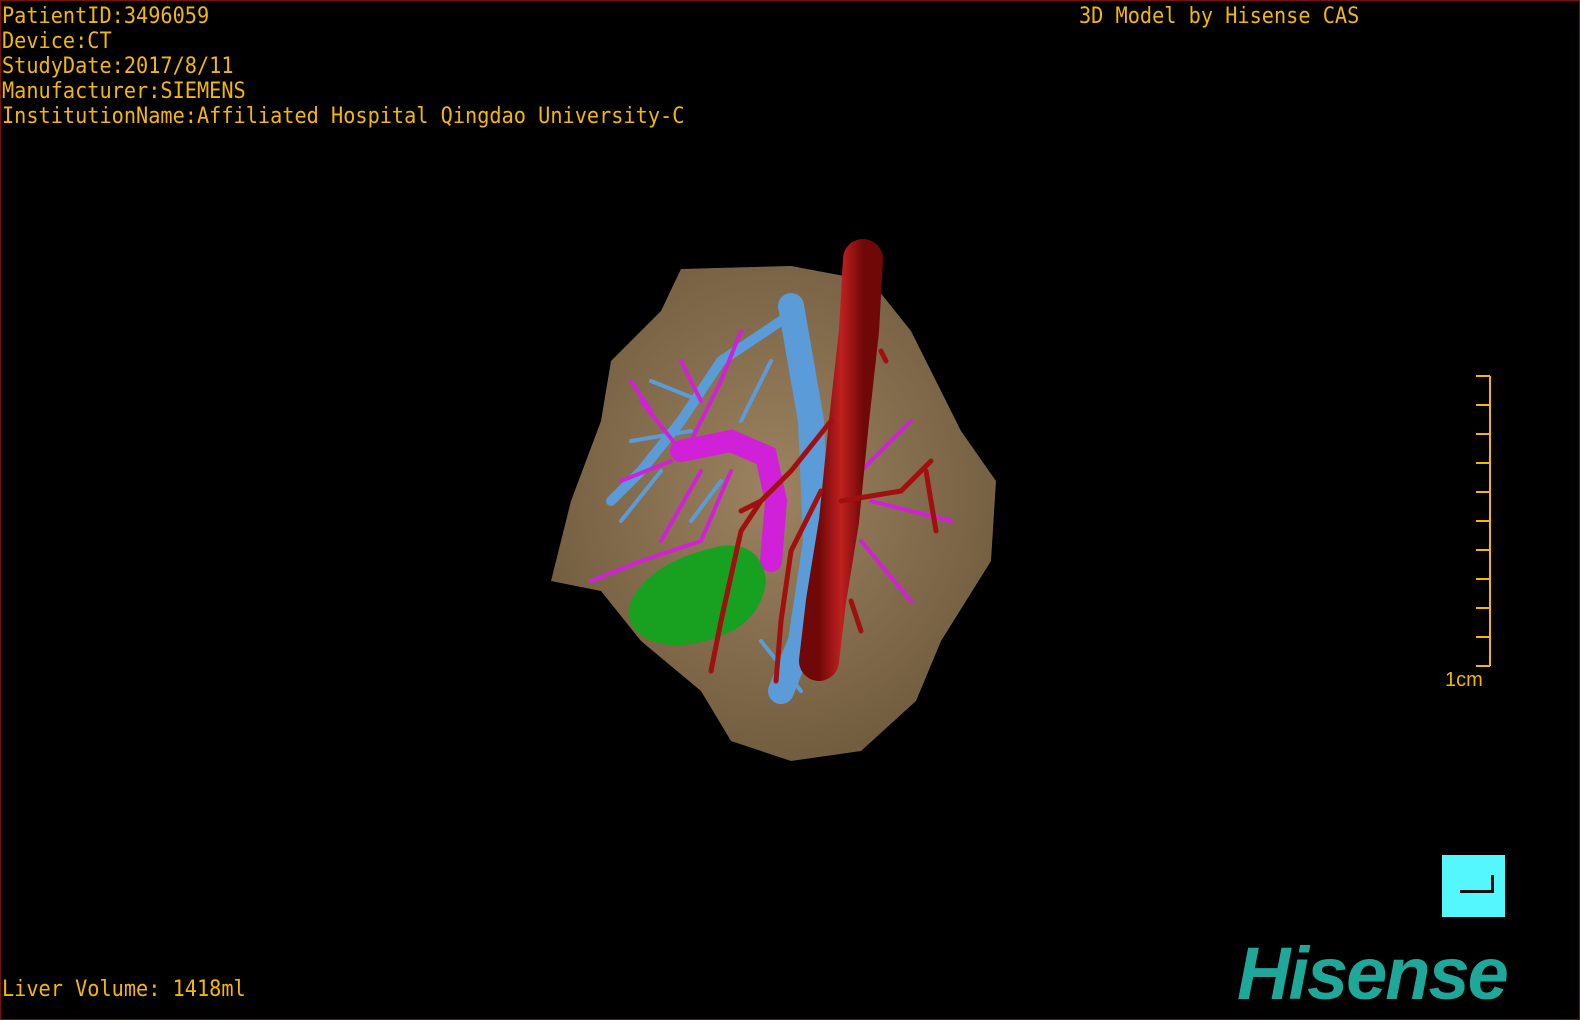 The width and height of the screenshot is (1580, 1020). I want to click on corner-bracket-icon, so click(1477, 884).